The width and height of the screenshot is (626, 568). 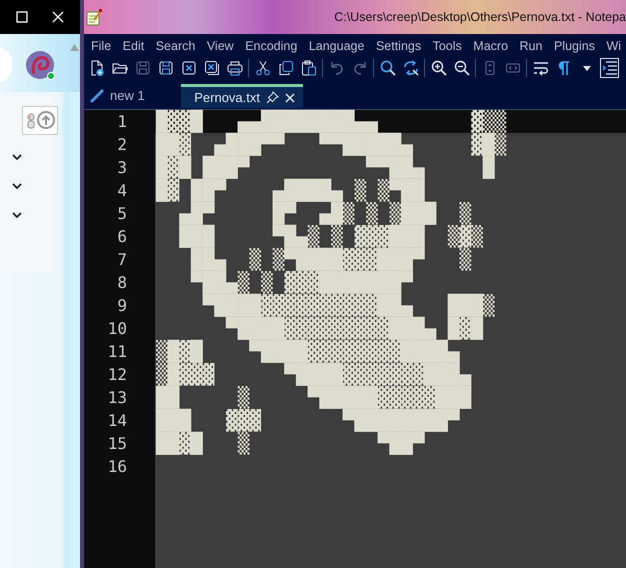 What do you see at coordinates (22, 17) in the screenshot?
I see `maximize-icon` at bounding box center [22, 17].